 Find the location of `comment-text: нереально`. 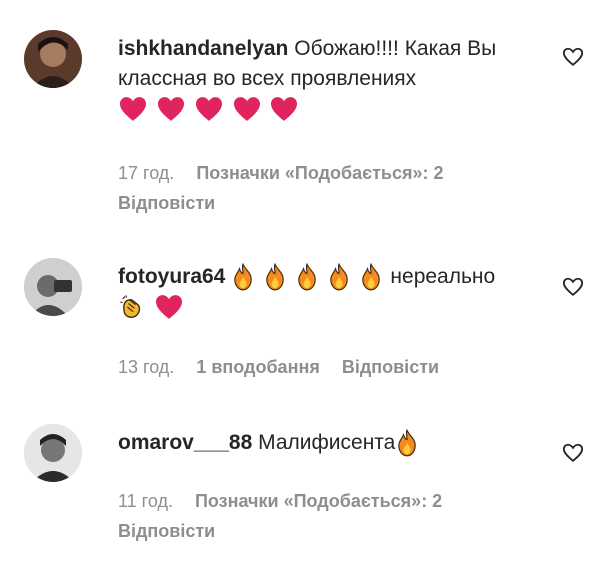

comment-text: нереально is located at coordinates (443, 276).